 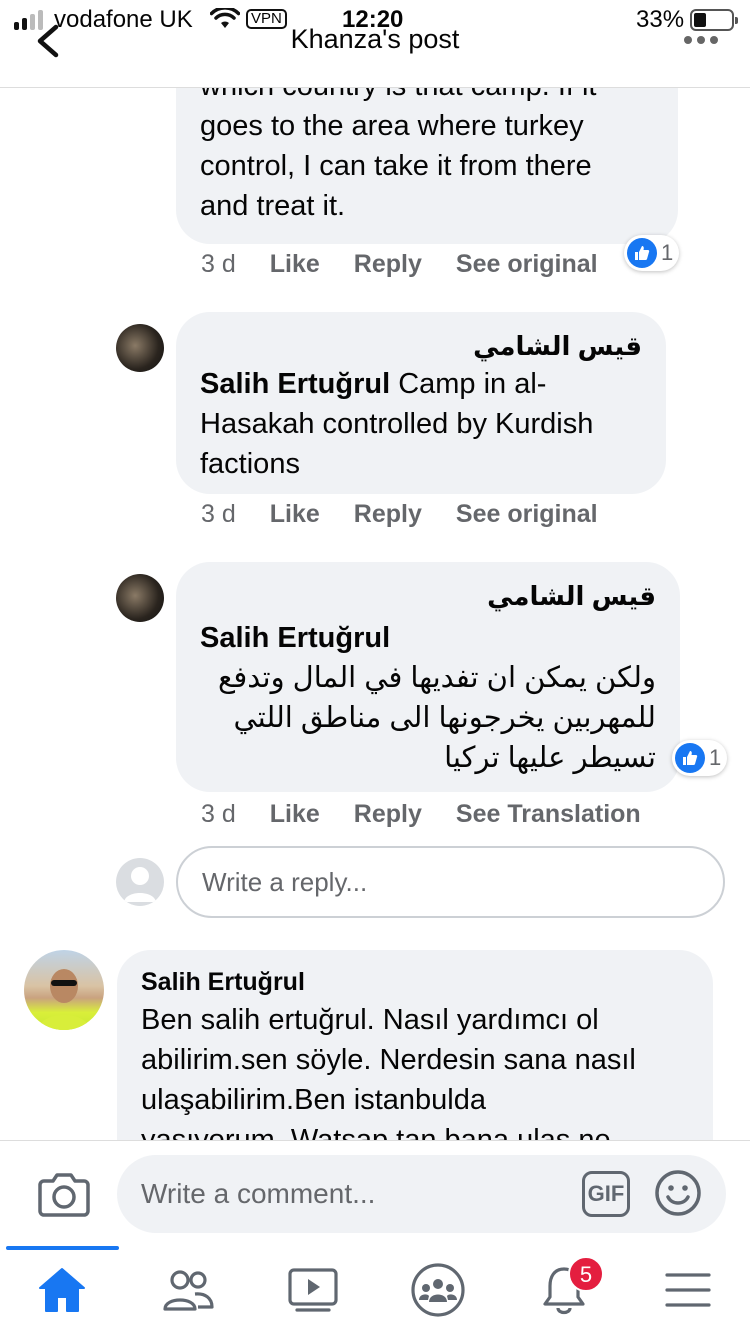 I want to click on comment-text-line: للمهربين يخرجونها الى مناطق اللتي, so click(x=444, y=718).